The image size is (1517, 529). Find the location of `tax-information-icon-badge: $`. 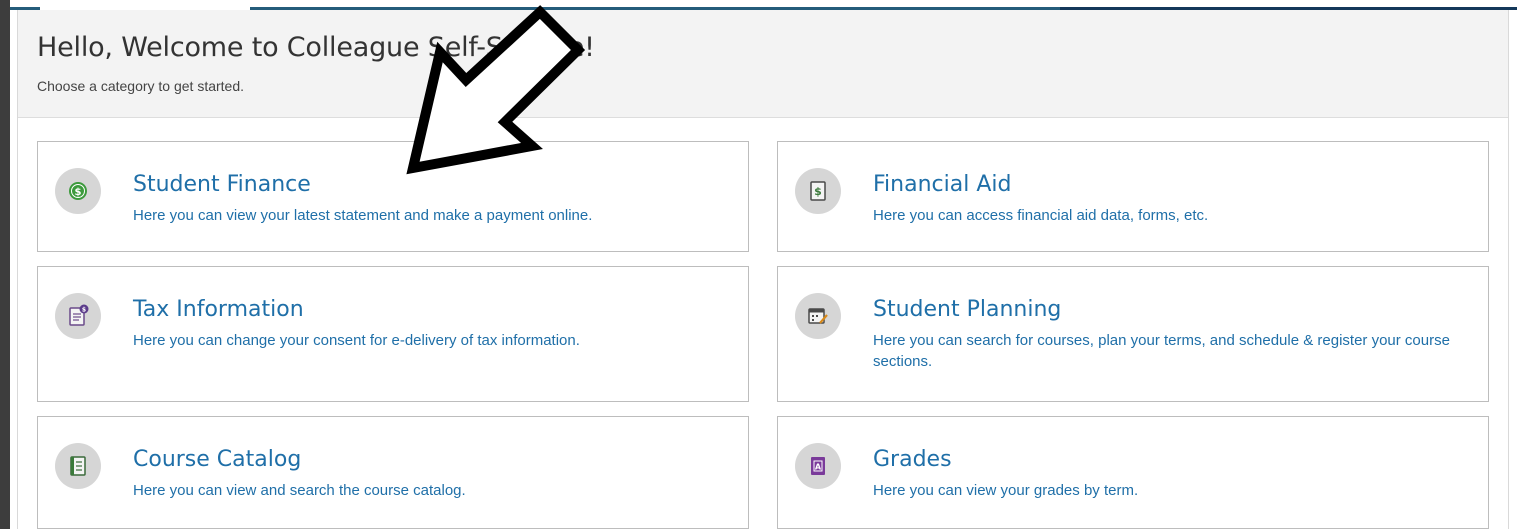

tax-information-icon-badge: $ is located at coordinates (78, 316).